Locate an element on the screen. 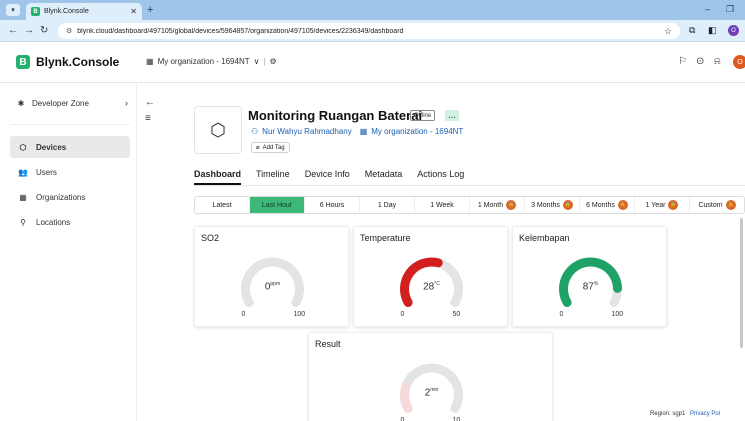  gauge-value: 28°C is located at coordinates (432, 286).